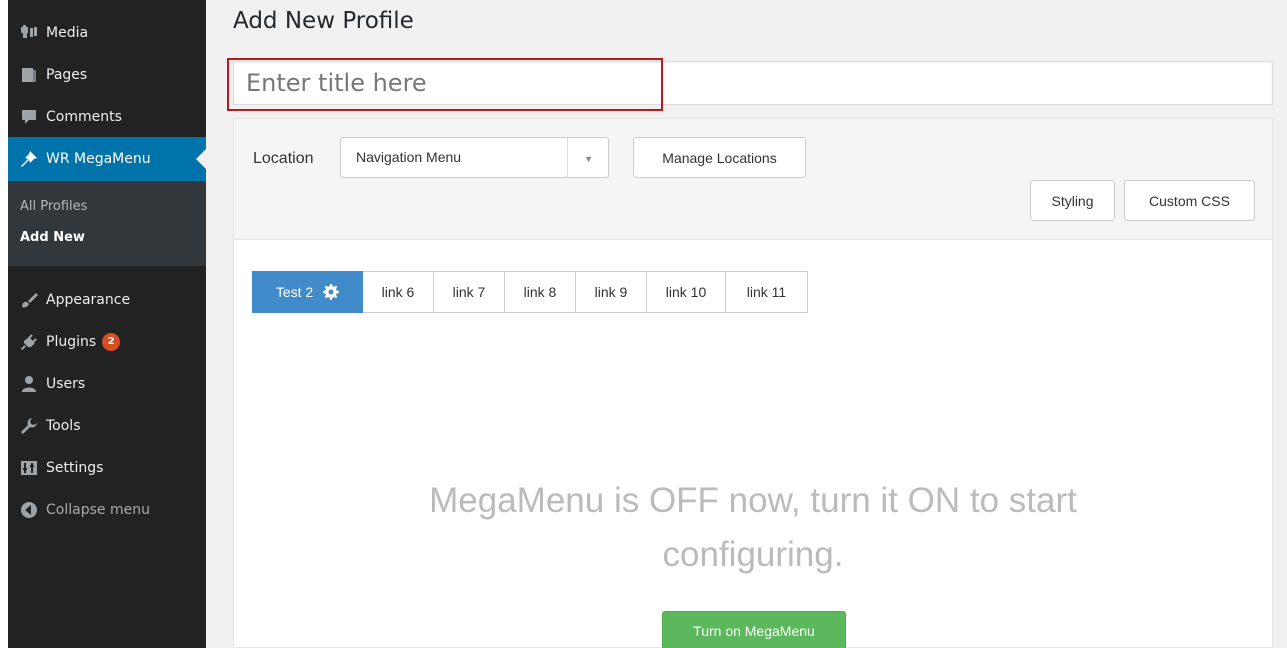  I want to click on brush-icon, so click(33, 300).